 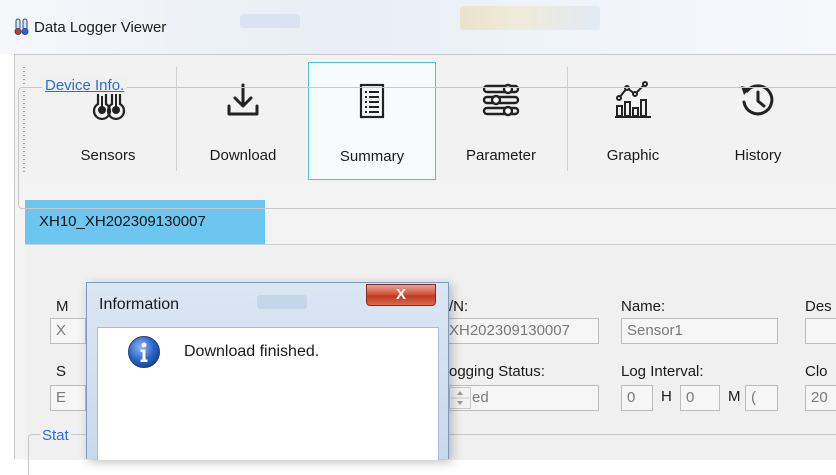 What do you see at coordinates (418, 27) in the screenshot?
I see `title-bar: Data Logger Viewer` at bounding box center [418, 27].